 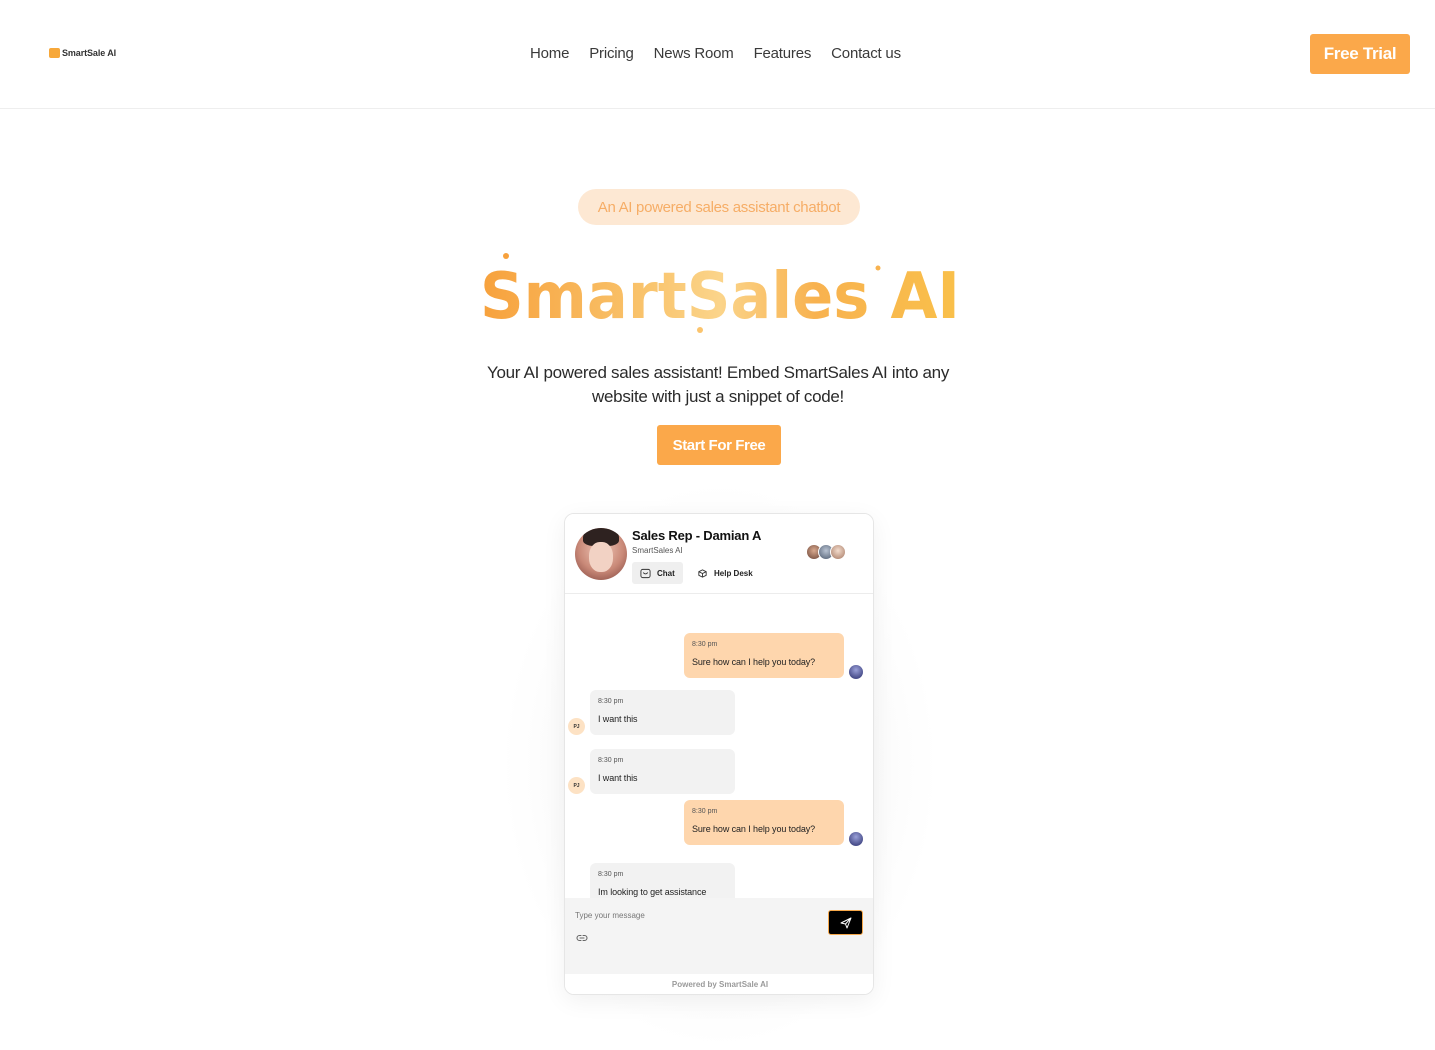 What do you see at coordinates (783, 53) in the screenshot?
I see `nav-features: Features` at bounding box center [783, 53].